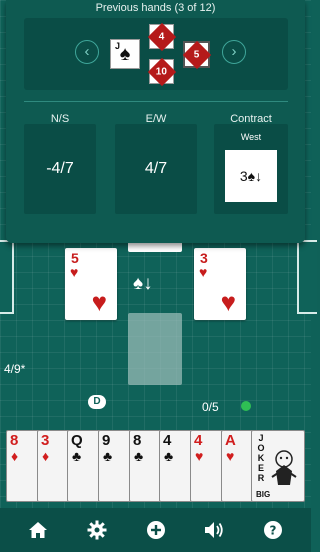 The width and height of the screenshot is (320, 552). What do you see at coordinates (210, 407) in the screenshot?
I see `tricks-count: 0/5` at bounding box center [210, 407].